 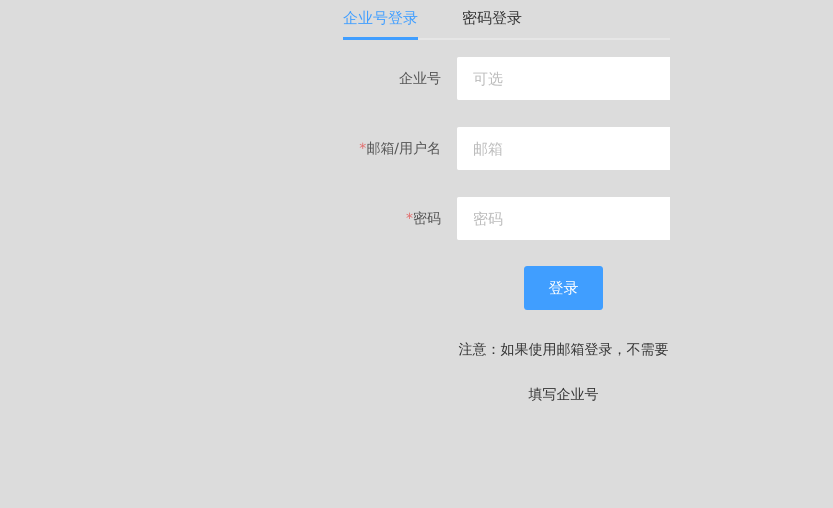 I want to click on input-field: 密码, so click(x=563, y=218).